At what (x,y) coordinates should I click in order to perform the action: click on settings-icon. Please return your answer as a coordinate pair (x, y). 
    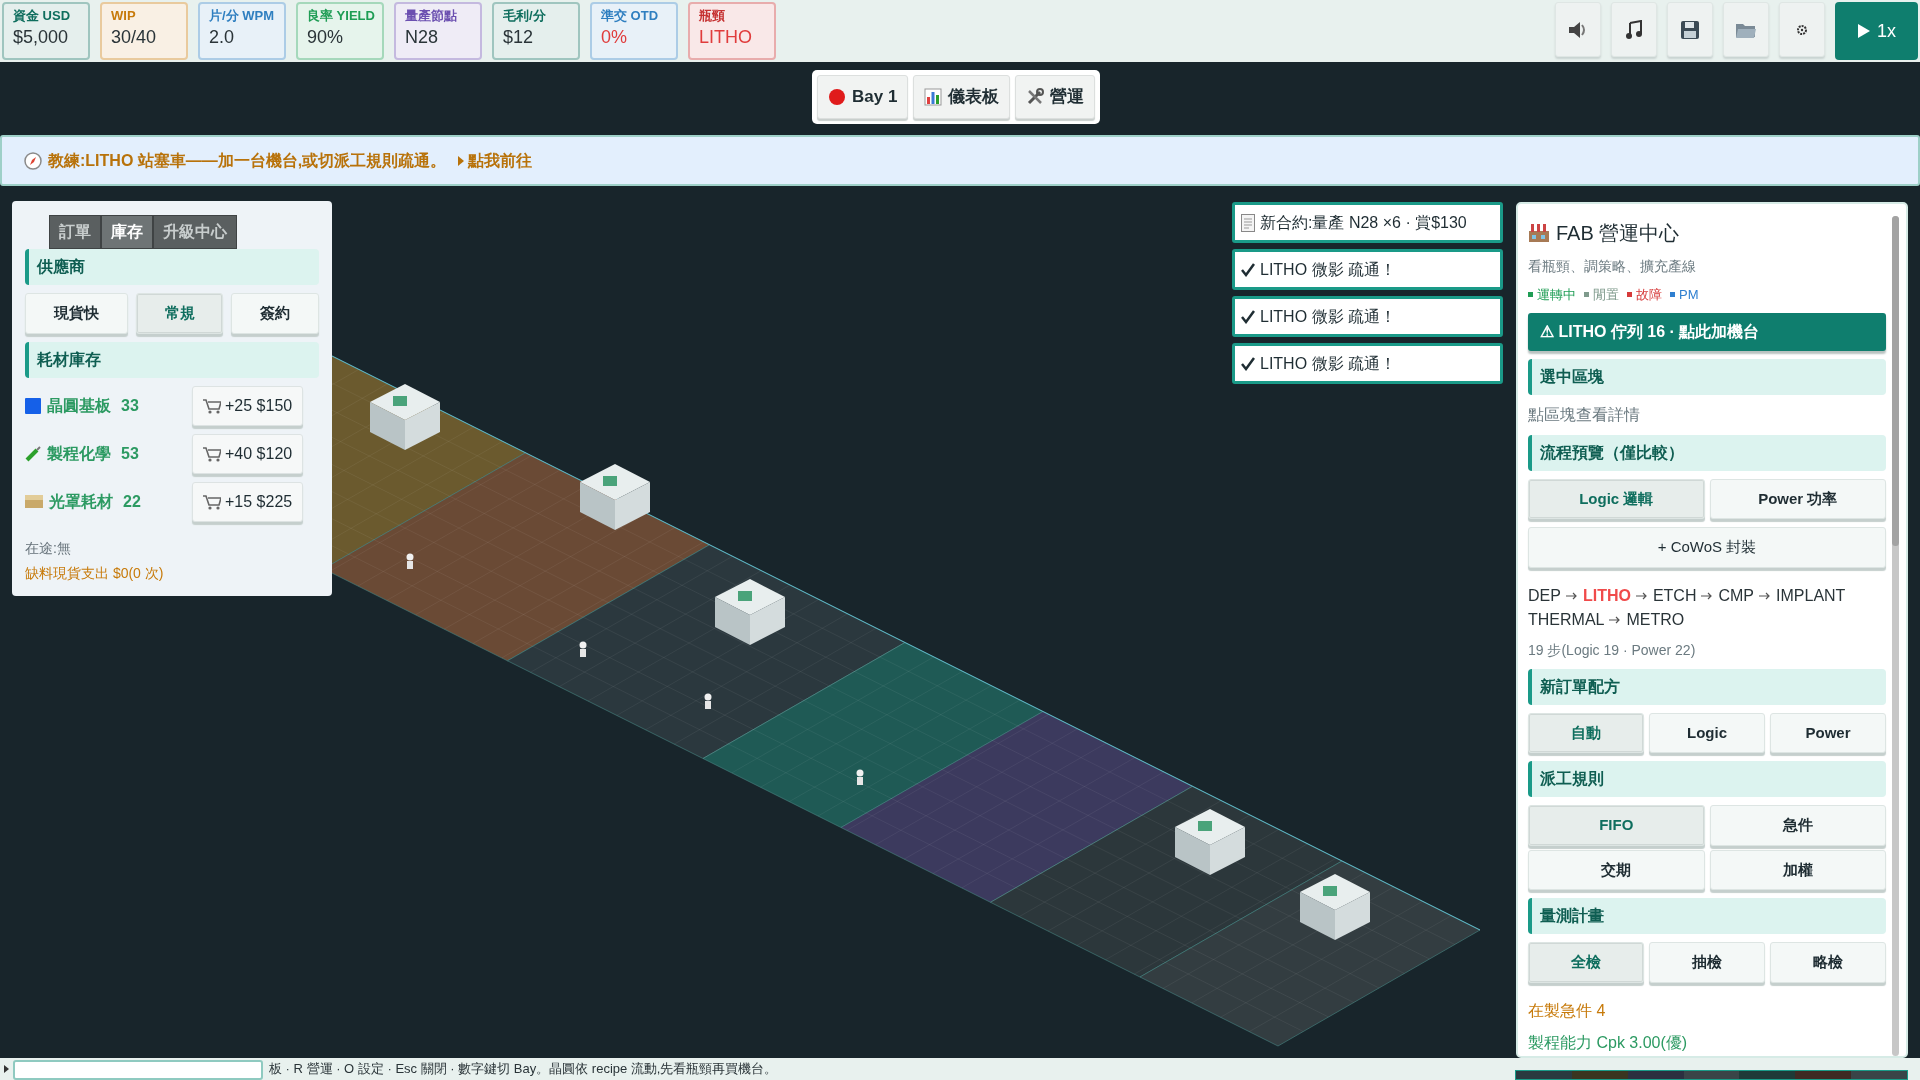
    Looking at the image, I should click on (1802, 29).